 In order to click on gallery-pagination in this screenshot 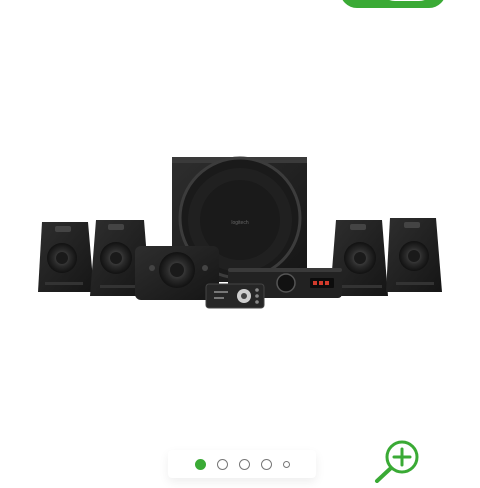, I will do `click(242, 464)`.